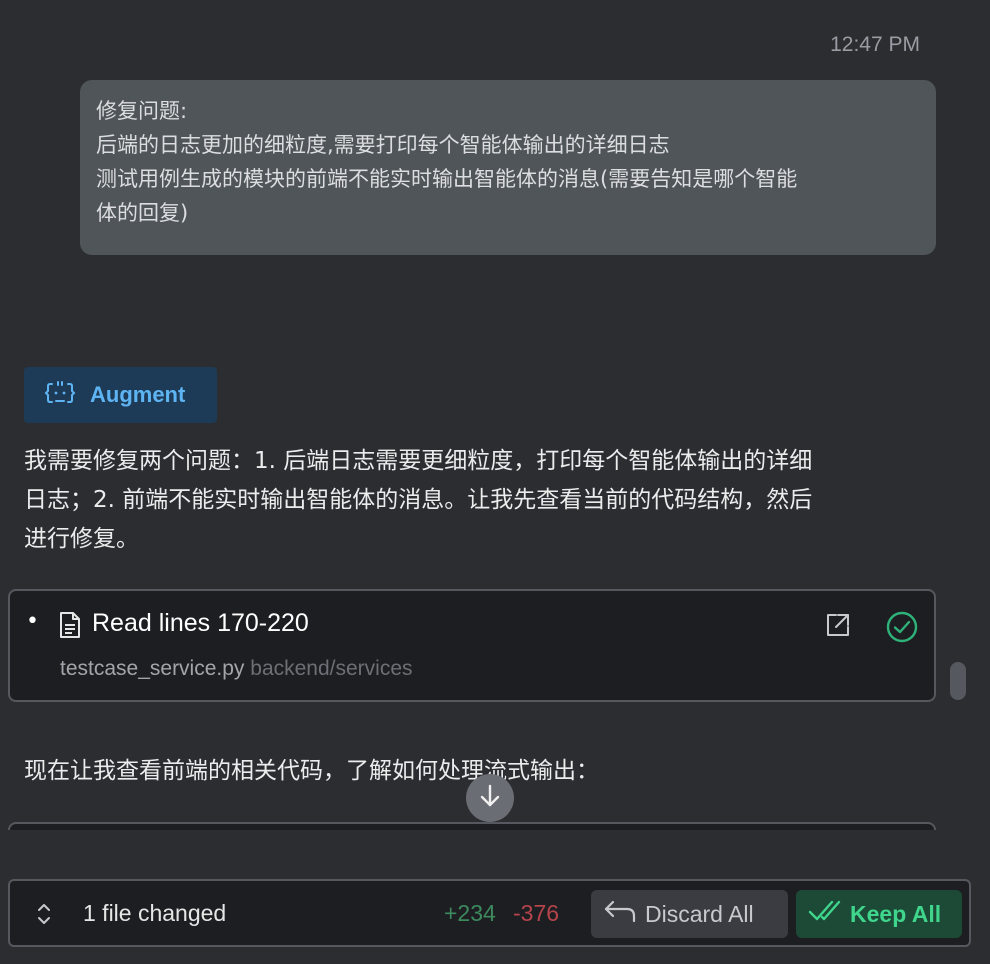 The width and height of the screenshot is (990, 964). I want to click on user-message-line: 修复问题:, so click(142, 111).